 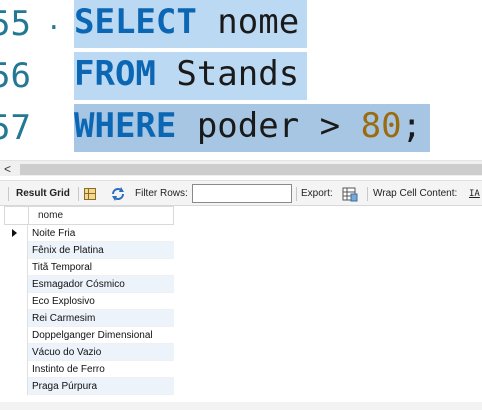 I want to click on sql-text: nome, so click(x=248, y=22).